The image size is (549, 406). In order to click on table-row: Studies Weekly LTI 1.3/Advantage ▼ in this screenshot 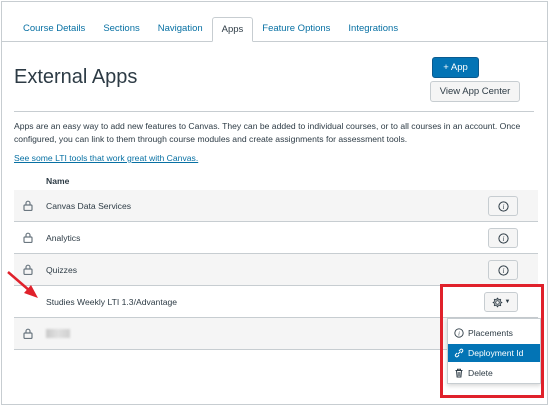, I will do `click(276, 302)`.